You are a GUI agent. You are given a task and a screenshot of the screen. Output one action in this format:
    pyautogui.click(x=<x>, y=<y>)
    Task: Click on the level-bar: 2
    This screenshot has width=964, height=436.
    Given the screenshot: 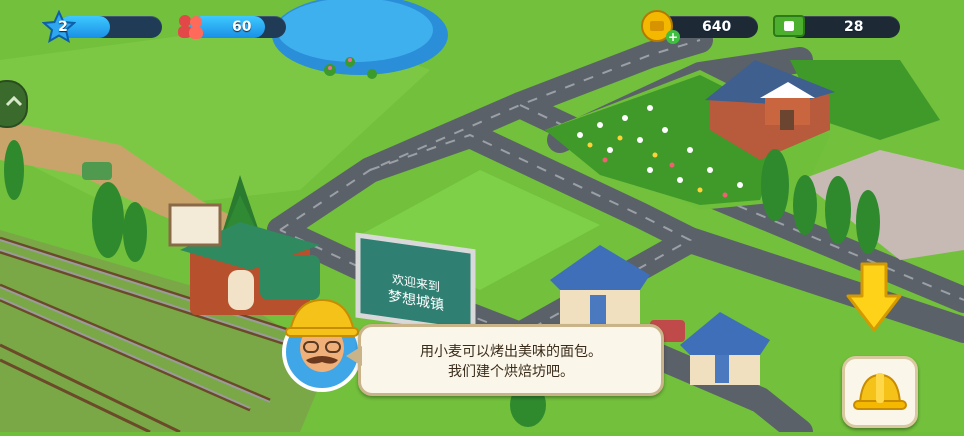 What is the action you would take?
    pyautogui.click(x=102, y=27)
    